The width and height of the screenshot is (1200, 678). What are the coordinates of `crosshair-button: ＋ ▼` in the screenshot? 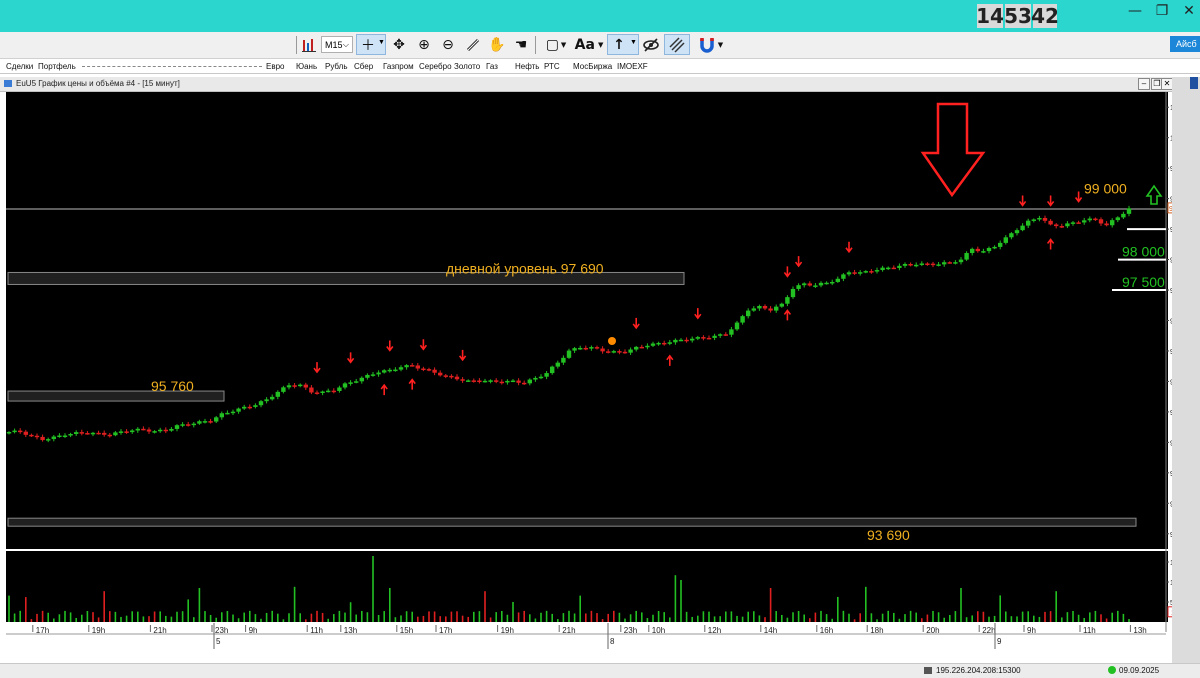 It's located at (371, 44).